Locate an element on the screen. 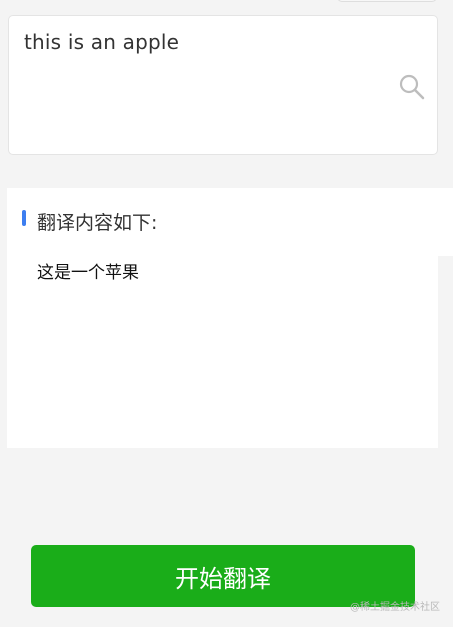  translation-result-text: 这是一个苹果 is located at coordinates (88, 273).